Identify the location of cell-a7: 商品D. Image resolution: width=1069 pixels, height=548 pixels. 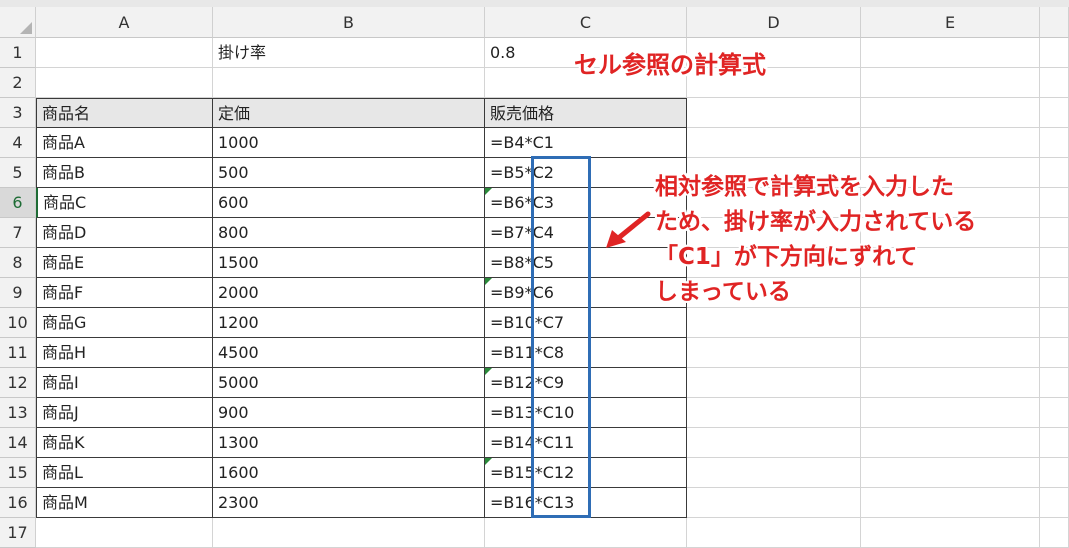
(124, 233).